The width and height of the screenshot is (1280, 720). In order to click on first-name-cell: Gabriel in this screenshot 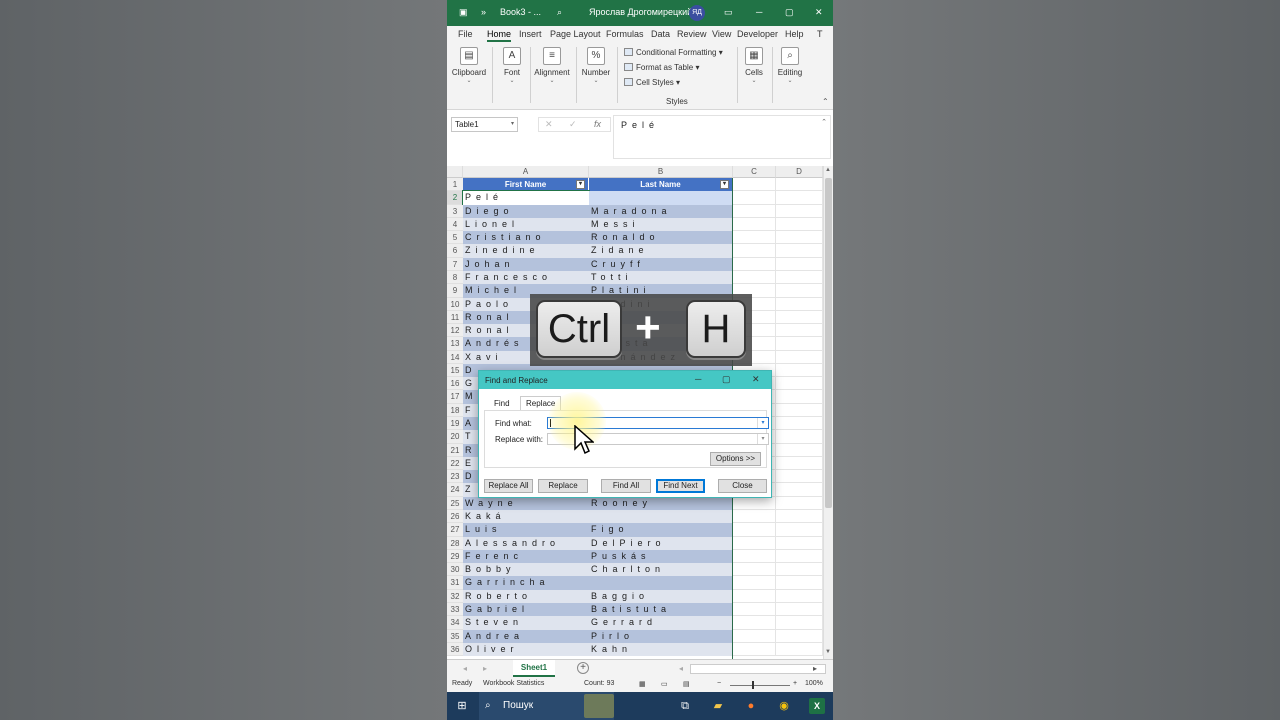, I will do `click(526, 609)`.